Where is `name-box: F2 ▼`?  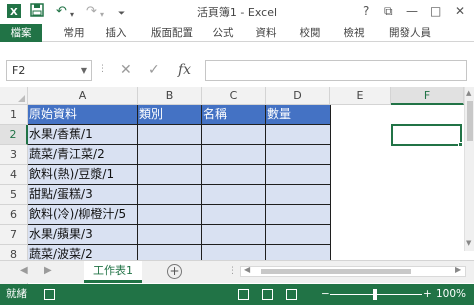 name-box: F2 ▼ is located at coordinates (49, 70).